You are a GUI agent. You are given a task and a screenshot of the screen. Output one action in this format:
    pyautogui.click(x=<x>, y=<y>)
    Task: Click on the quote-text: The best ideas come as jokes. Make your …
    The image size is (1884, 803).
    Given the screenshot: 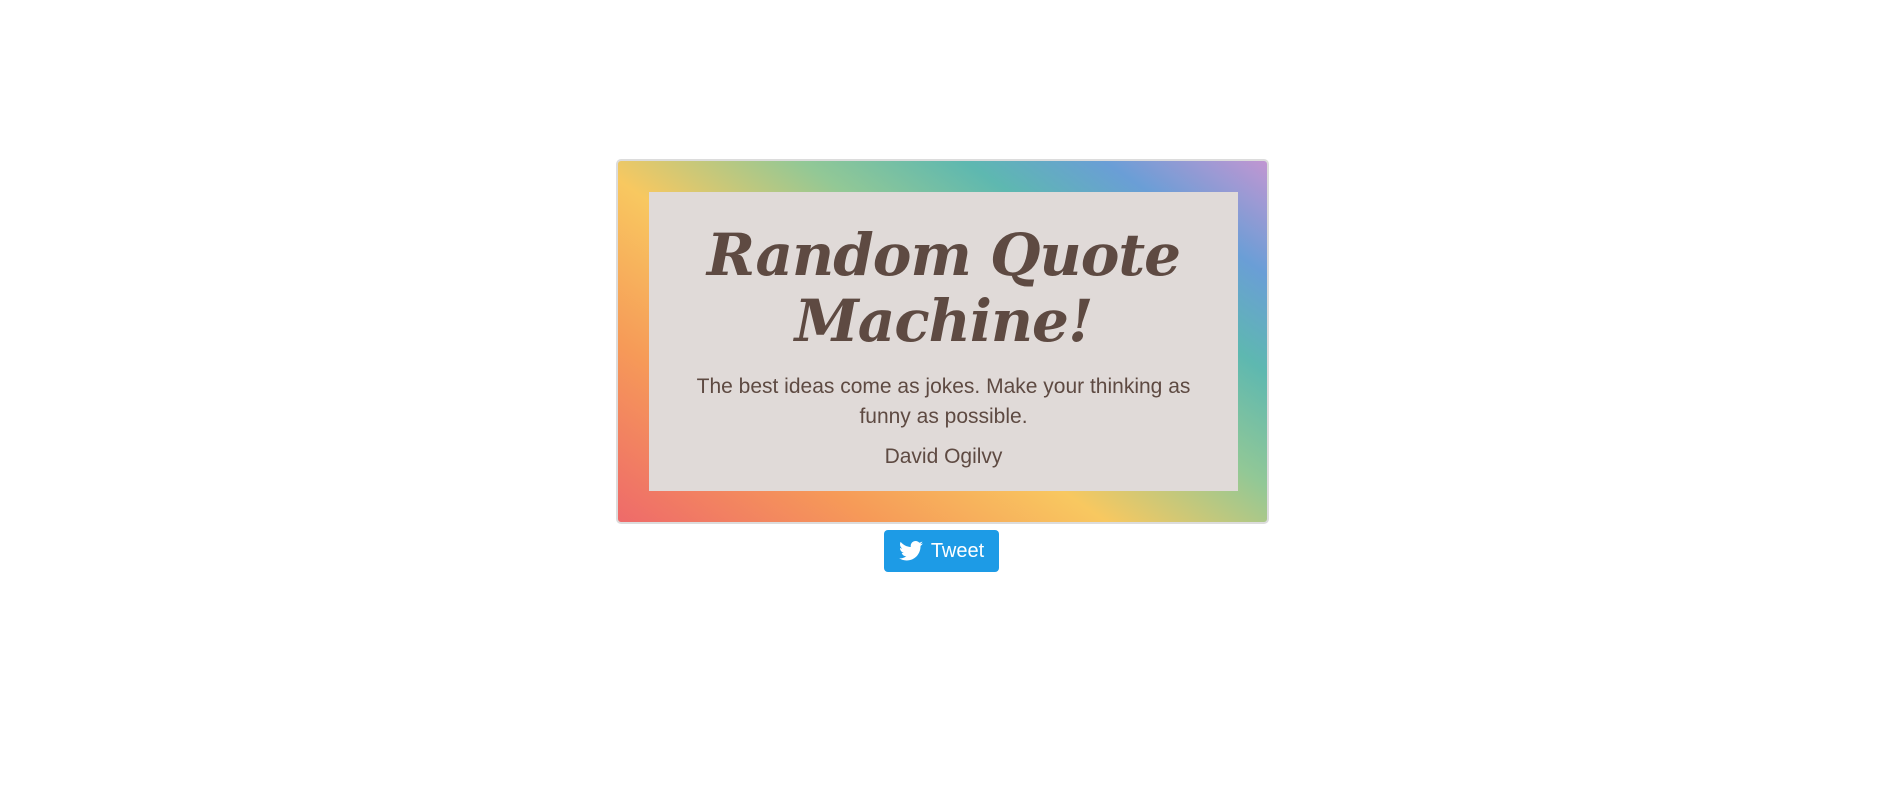 What is the action you would take?
    pyautogui.click(x=943, y=401)
    